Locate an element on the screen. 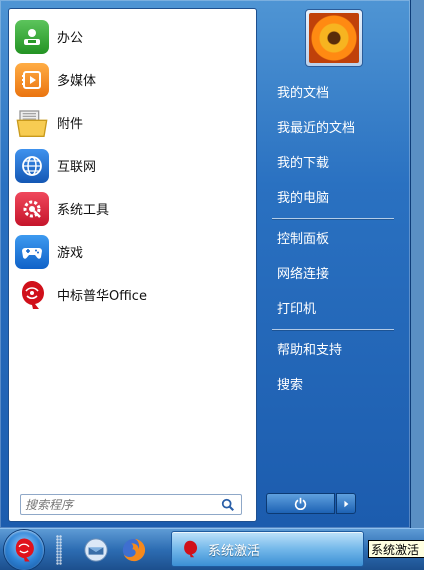 The image size is (424, 570). program-games: 游戏 is located at coordinates (132, 251).